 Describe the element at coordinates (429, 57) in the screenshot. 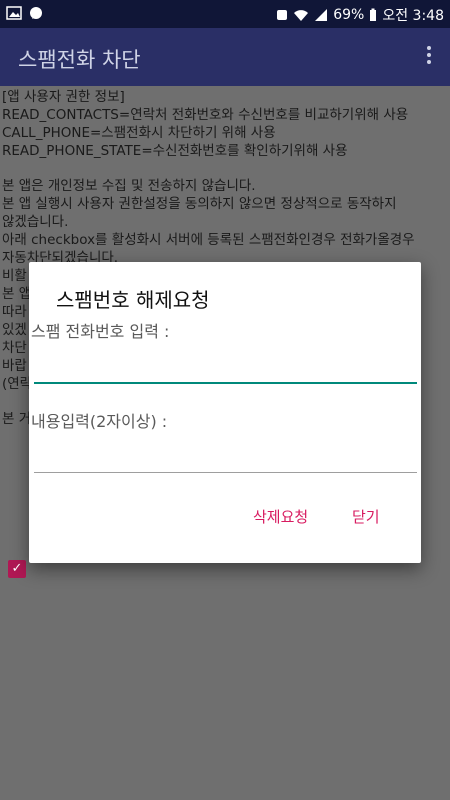

I see `overflow-menu-icon` at that location.